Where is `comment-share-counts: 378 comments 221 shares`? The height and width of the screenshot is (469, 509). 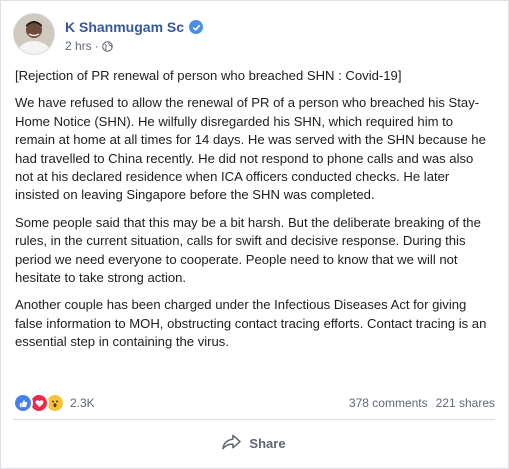 comment-share-counts: 378 comments 221 shares is located at coordinates (422, 403).